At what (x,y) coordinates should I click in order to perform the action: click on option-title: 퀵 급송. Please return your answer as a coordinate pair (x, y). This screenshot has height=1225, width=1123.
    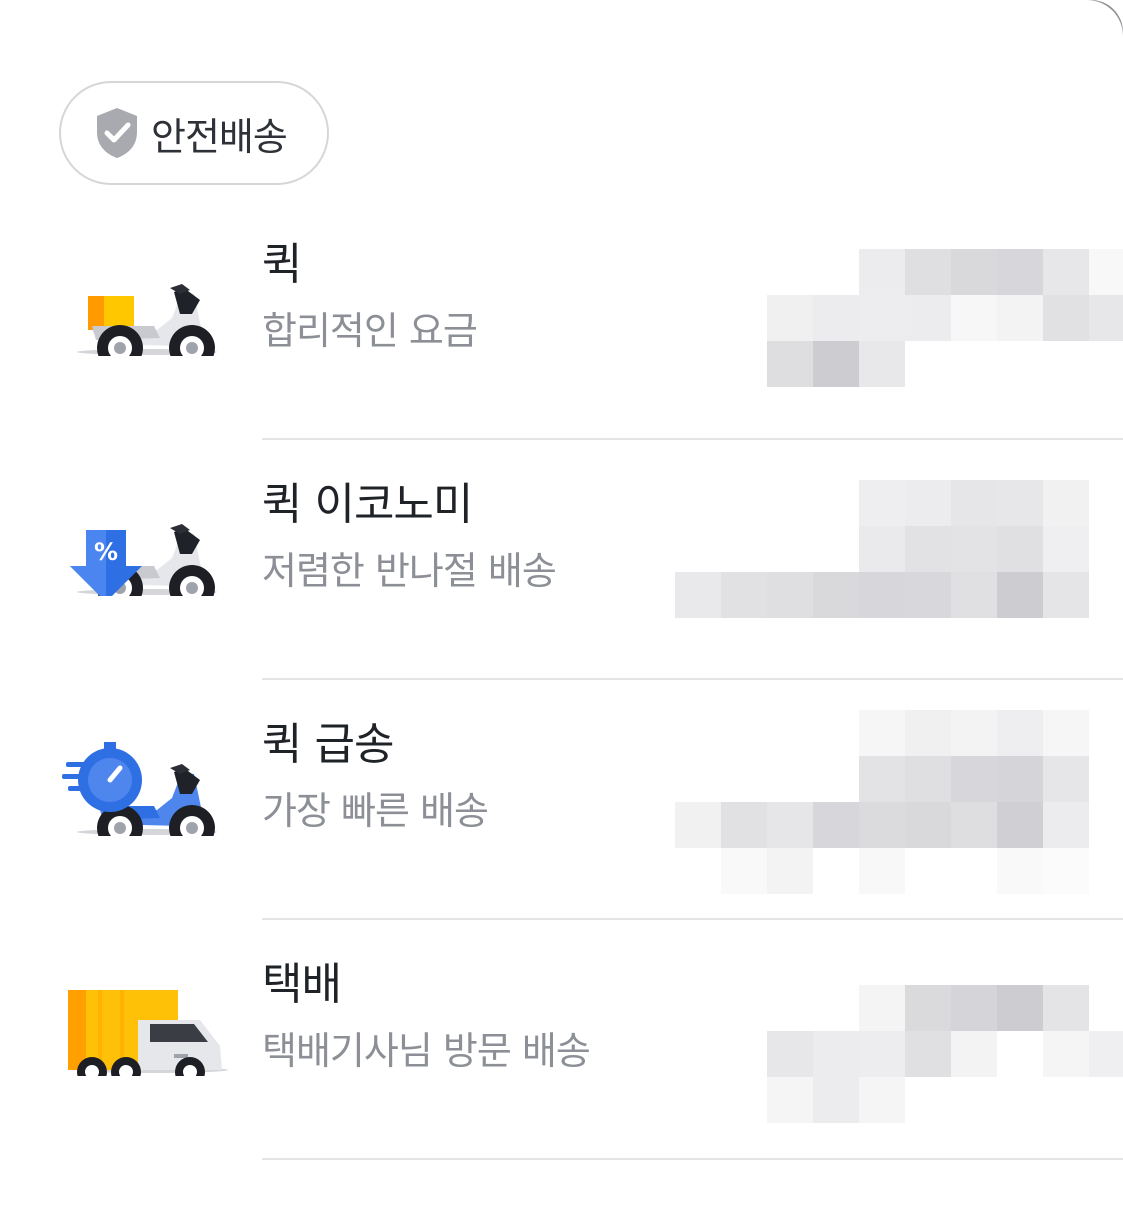
    Looking at the image, I should click on (328, 744).